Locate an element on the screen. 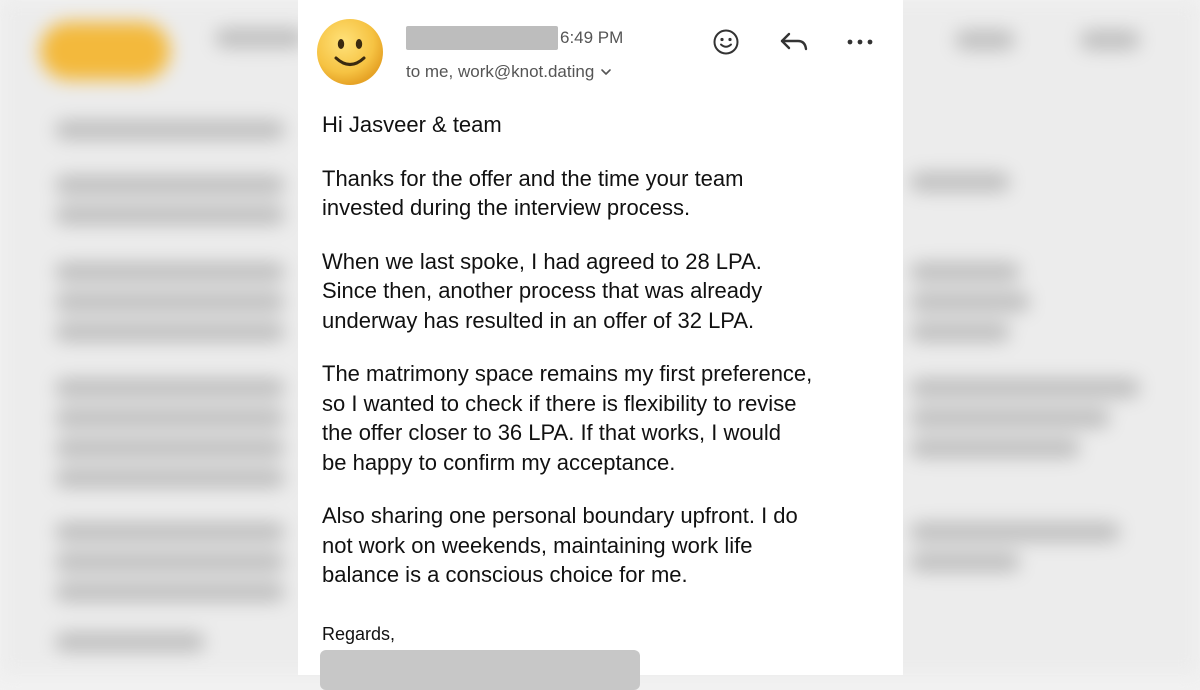 Image resolution: width=1200 pixels, height=690 pixels. more-options-button is located at coordinates (860, 42).